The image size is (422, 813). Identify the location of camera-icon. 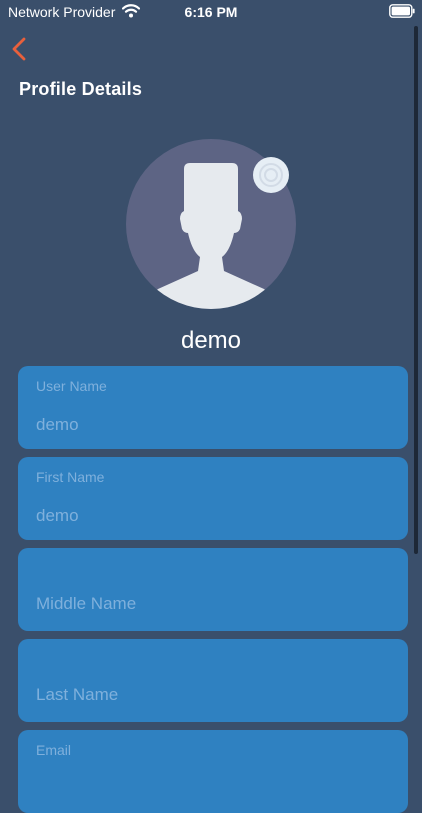
(271, 175).